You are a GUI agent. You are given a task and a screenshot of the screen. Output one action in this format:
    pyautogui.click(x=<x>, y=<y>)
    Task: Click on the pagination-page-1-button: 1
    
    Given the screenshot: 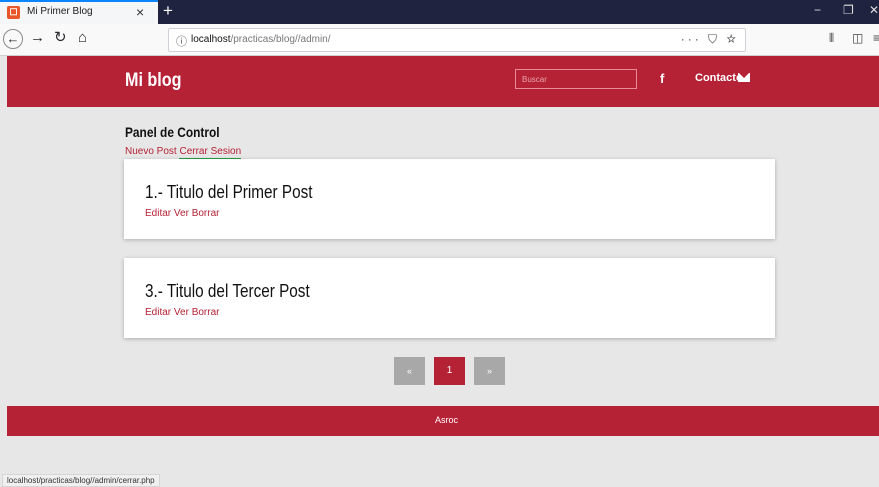 What is the action you would take?
    pyautogui.click(x=449, y=371)
    